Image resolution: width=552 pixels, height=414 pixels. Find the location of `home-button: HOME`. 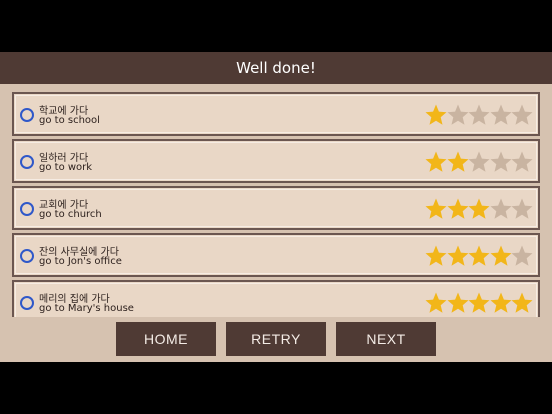

home-button: HOME is located at coordinates (166, 339).